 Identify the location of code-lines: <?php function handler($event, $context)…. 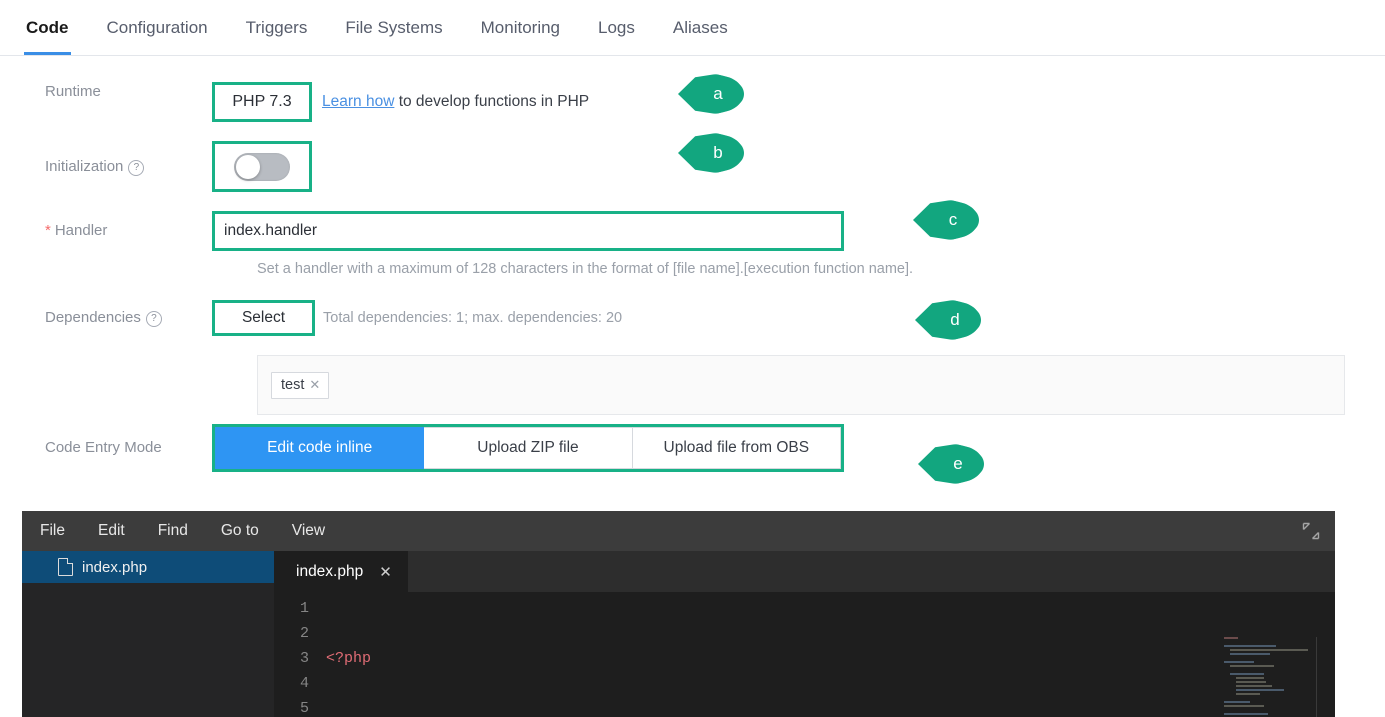
(830, 656).